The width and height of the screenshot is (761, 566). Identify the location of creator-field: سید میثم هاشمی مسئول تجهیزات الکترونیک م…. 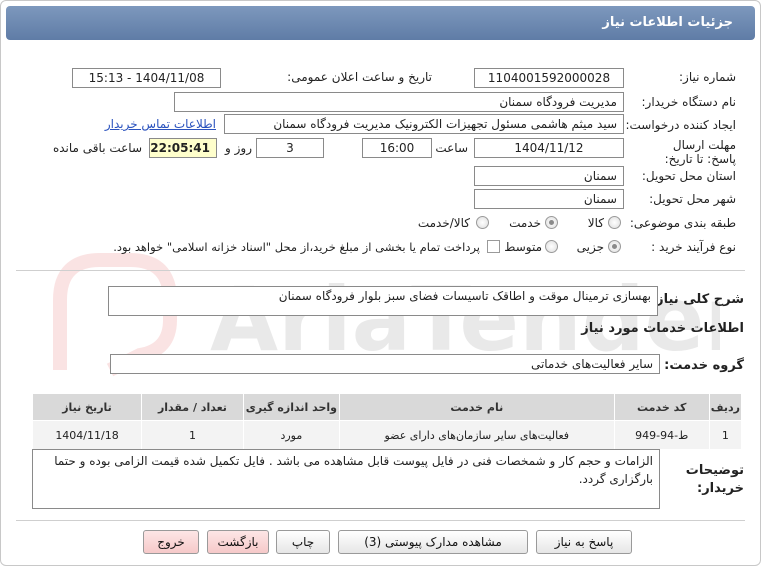
(424, 124).